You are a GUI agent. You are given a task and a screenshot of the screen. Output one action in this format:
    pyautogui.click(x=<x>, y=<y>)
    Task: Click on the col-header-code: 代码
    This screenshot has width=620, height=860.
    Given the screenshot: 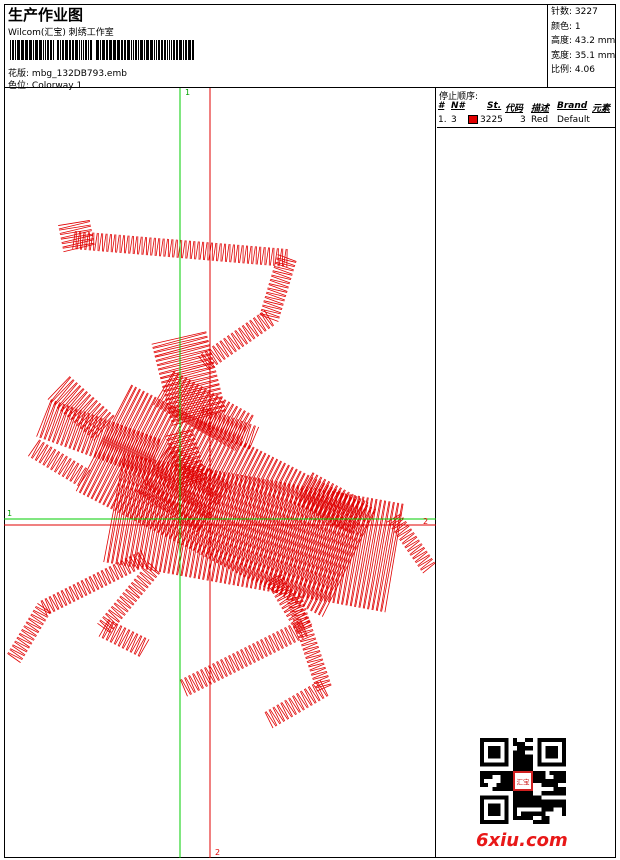 What is the action you would take?
    pyautogui.click(x=514, y=109)
    